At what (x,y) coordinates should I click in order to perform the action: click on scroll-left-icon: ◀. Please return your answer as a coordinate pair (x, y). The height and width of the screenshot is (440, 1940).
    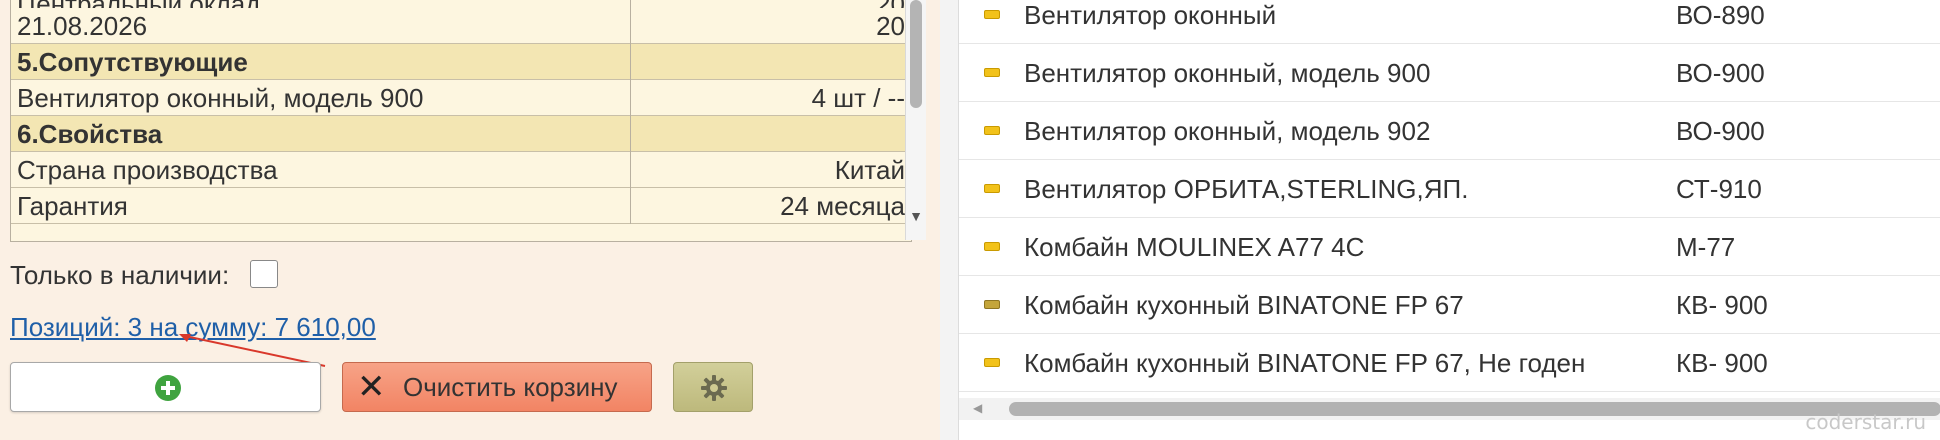
    Looking at the image, I should click on (977, 408).